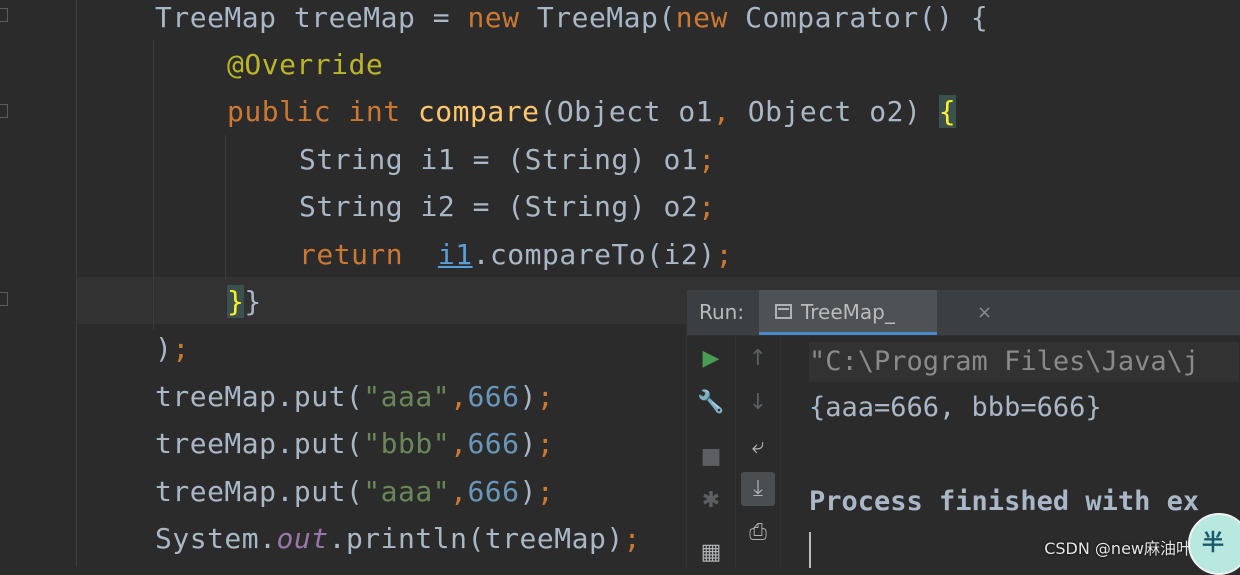  Describe the element at coordinates (311, 17) in the screenshot. I see `code-token: TreeMap treeMap =` at that location.